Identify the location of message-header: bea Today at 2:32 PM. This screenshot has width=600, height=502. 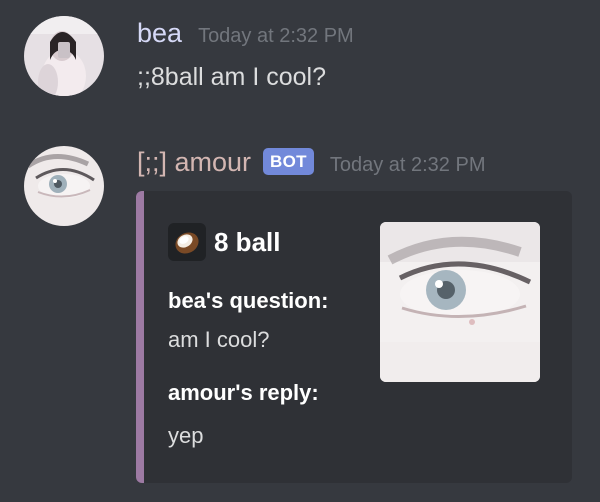
(245, 33).